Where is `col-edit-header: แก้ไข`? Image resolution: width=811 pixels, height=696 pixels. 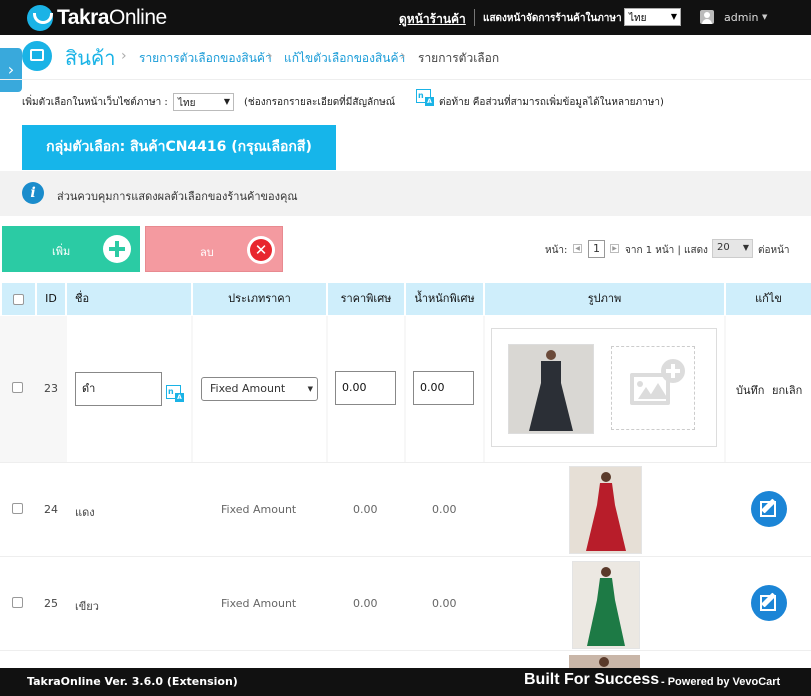 col-edit-header: แก้ไข is located at coordinates (768, 299).